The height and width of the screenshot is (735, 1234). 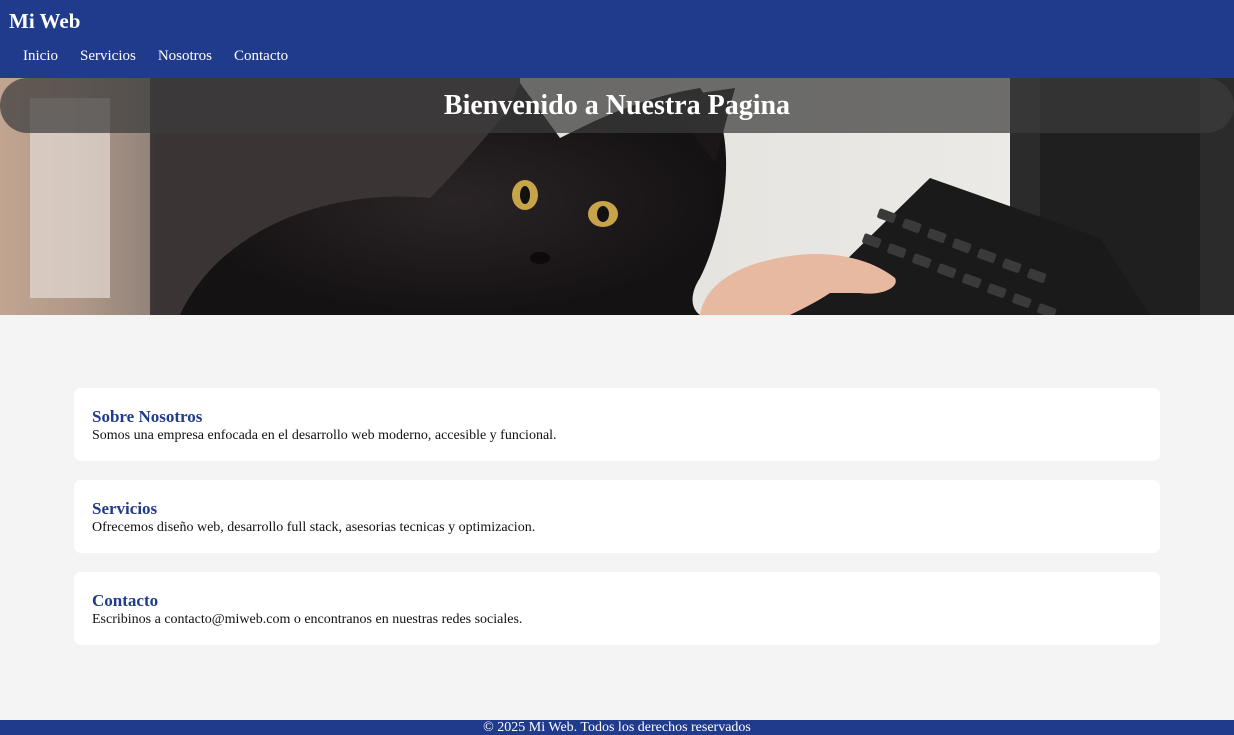 I want to click on nav-link-inicio: Inicio, so click(x=40, y=56).